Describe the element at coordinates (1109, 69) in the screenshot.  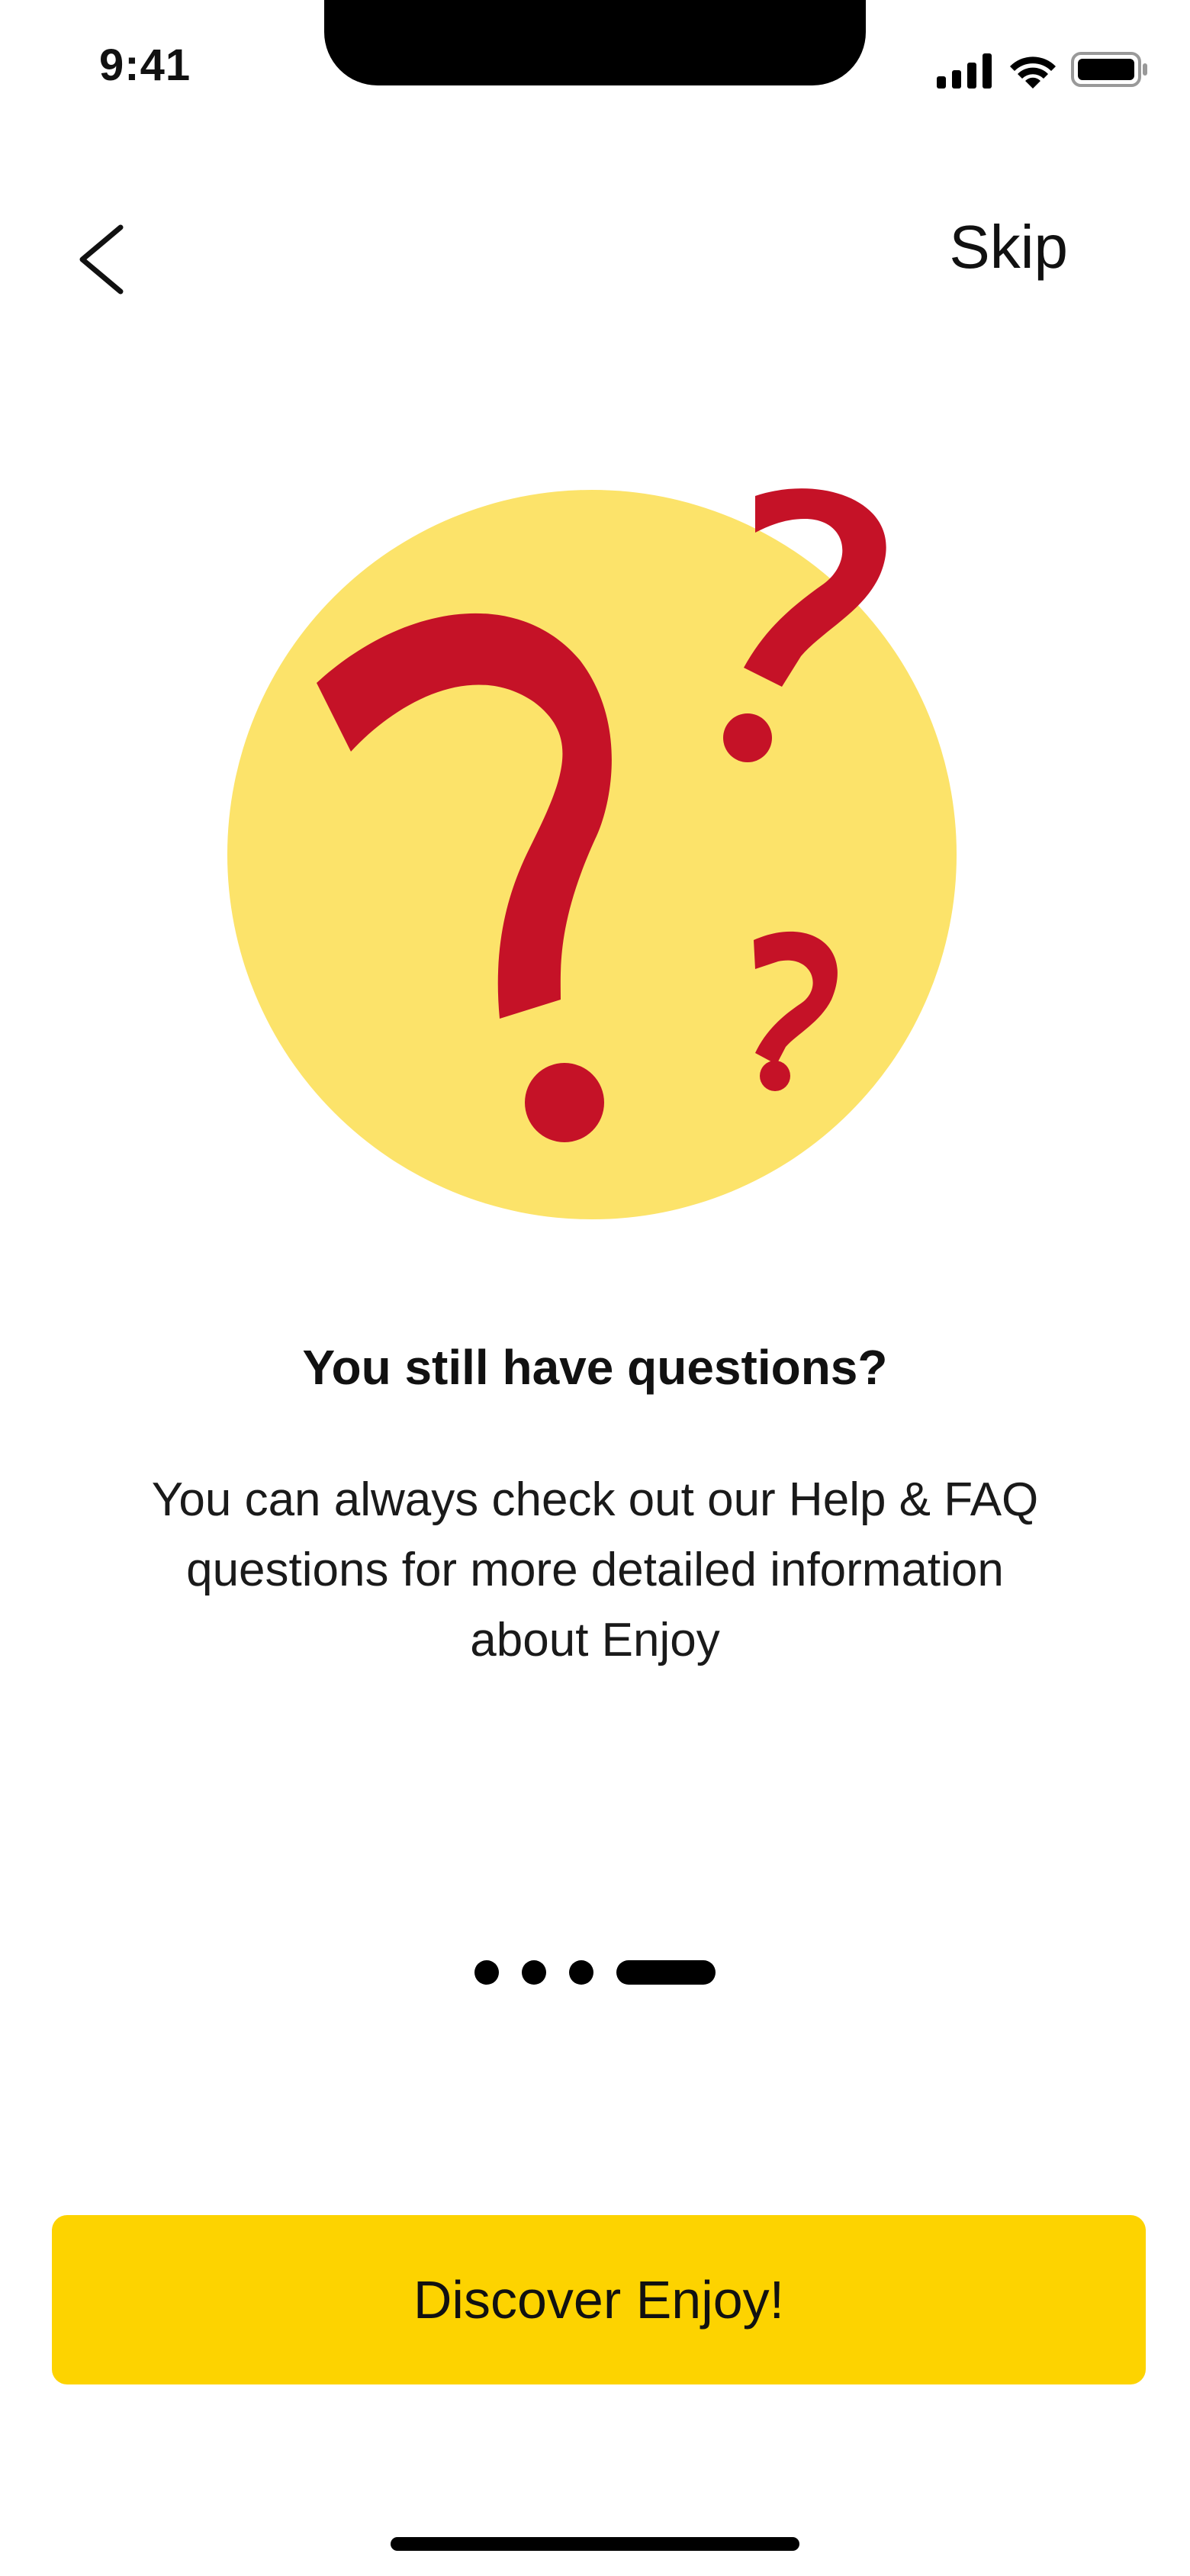
I see `battery-icon` at that location.